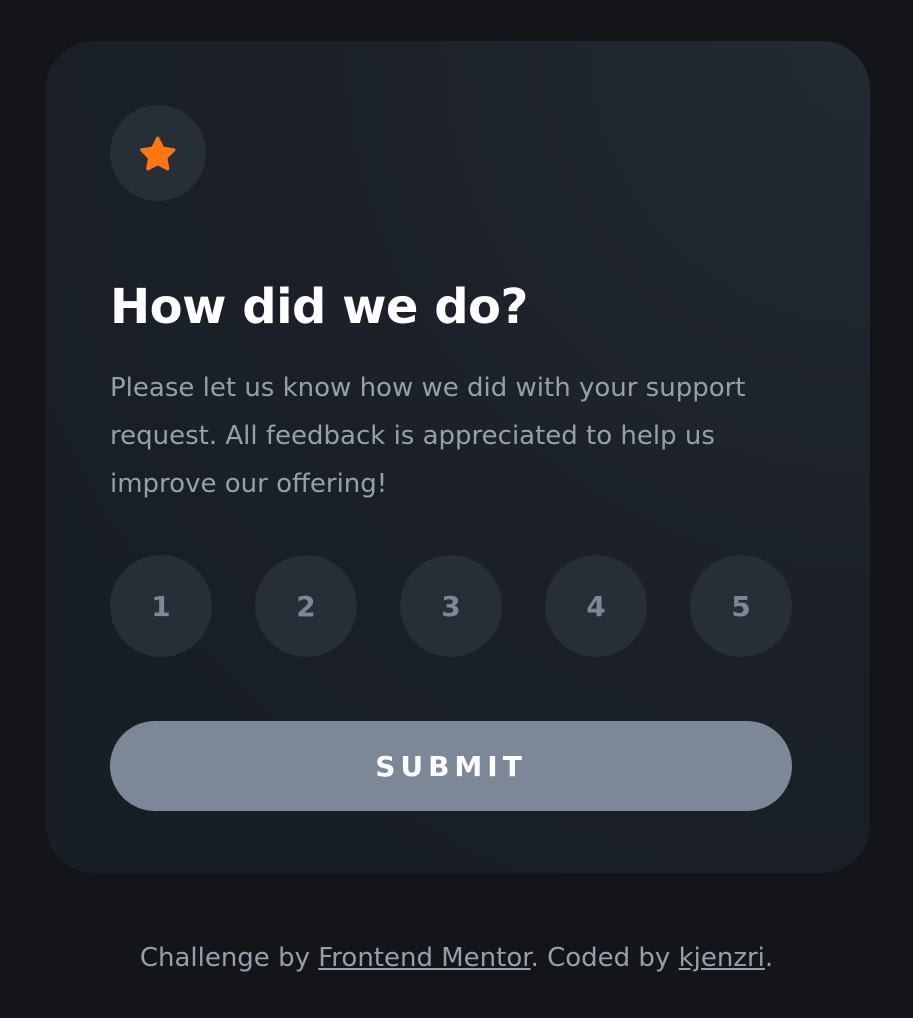 Image resolution: width=913 pixels, height=1018 pixels. I want to click on star-badge, so click(158, 153).